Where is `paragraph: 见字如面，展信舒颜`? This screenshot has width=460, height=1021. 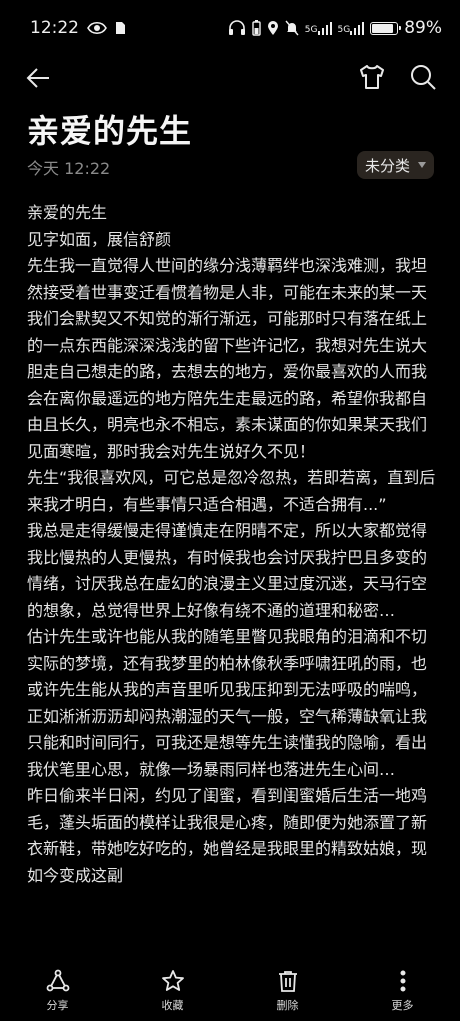 paragraph: 见字如面，展信舒颜 is located at coordinates (99, 239).